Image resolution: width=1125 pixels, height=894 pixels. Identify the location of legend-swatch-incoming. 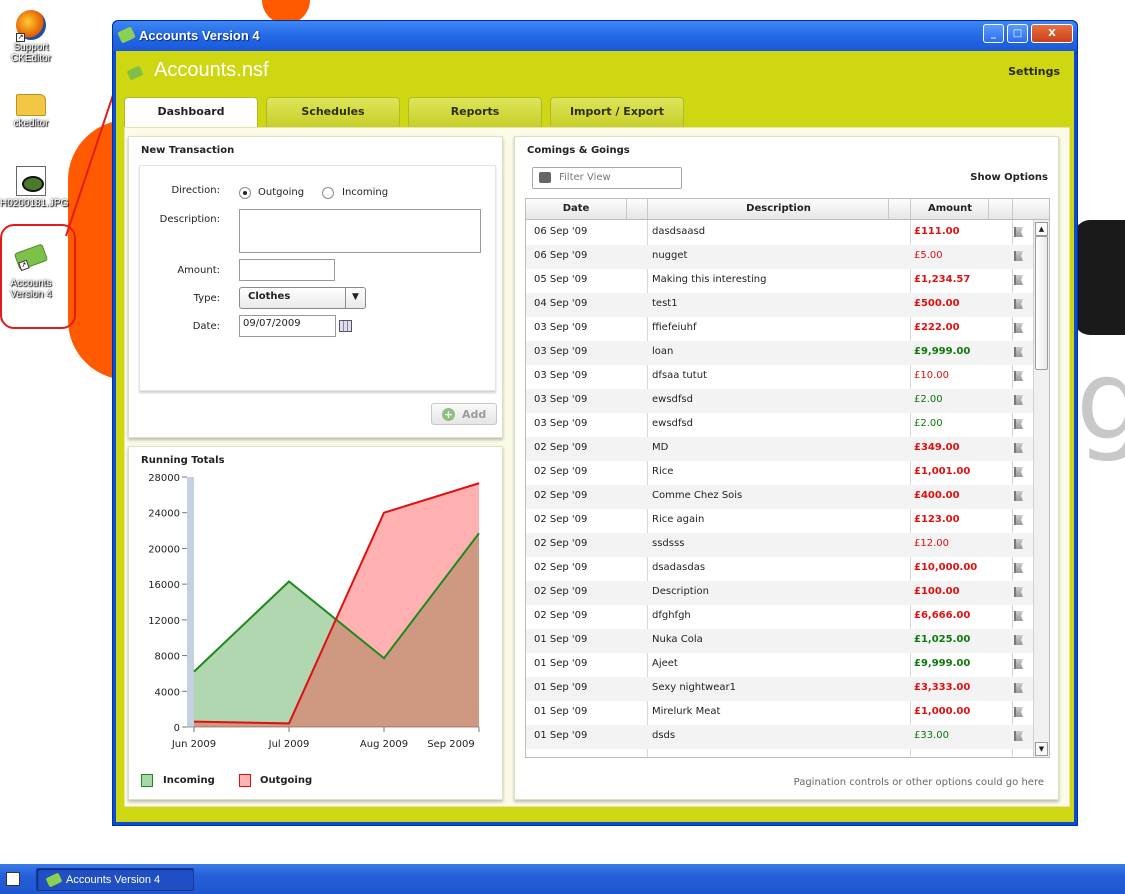
(147, 780).